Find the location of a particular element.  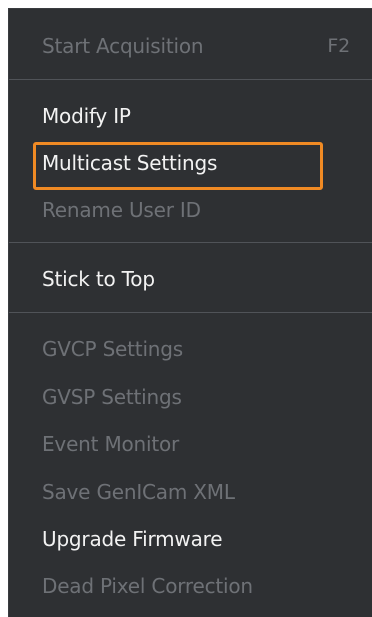

menu-item-upgrade-firmware: Upgrade Firmware is located at coordinates (190, 539).